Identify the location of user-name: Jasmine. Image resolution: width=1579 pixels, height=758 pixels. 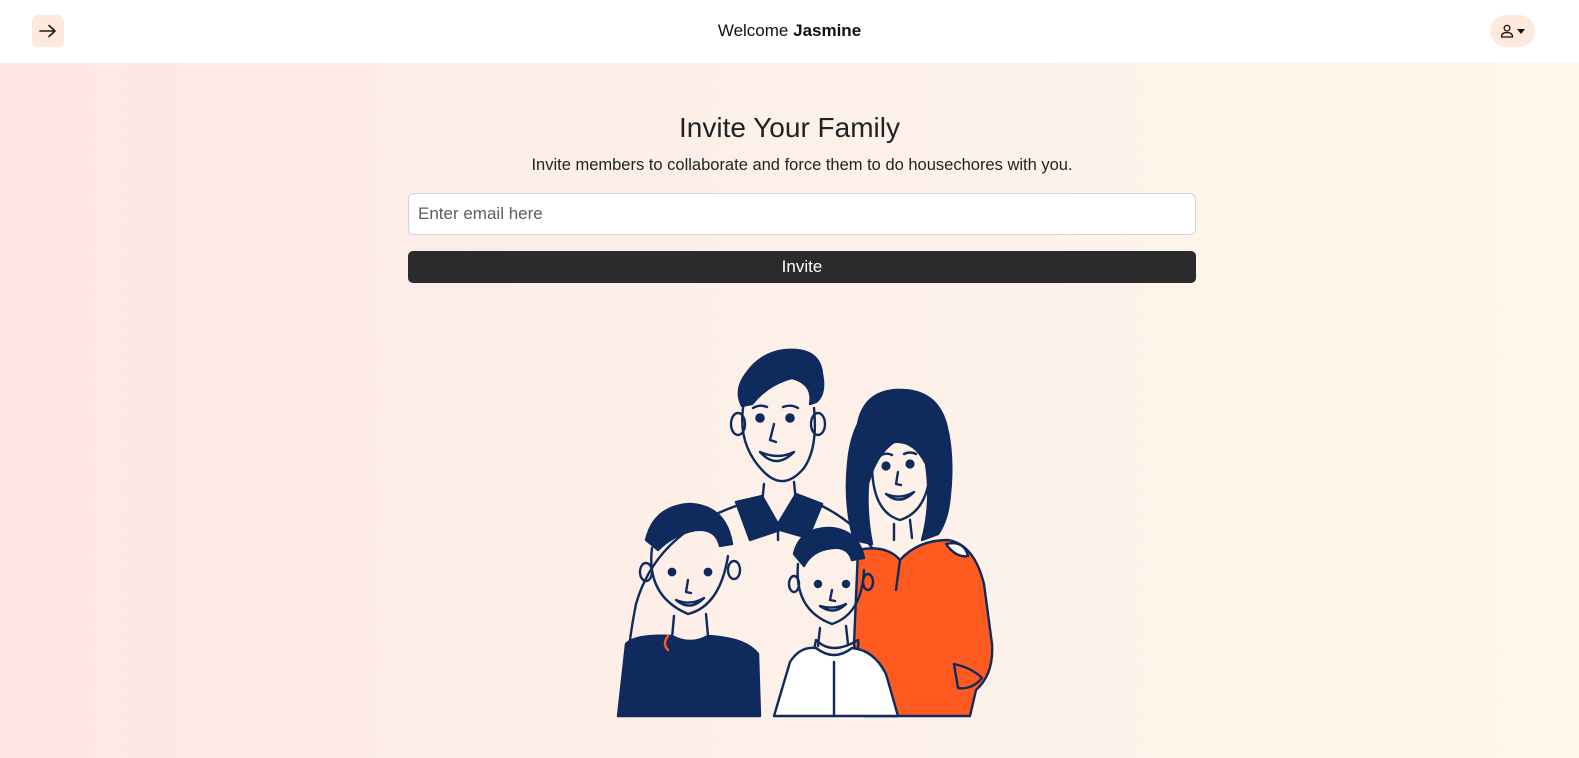
(827, 30).